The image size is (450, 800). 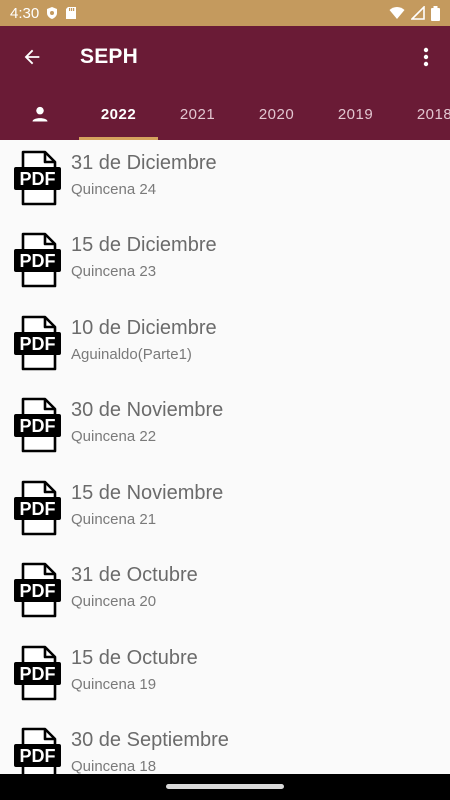 I want to click on item-subtitle: Quincena 19, so click(x=114, y=684).